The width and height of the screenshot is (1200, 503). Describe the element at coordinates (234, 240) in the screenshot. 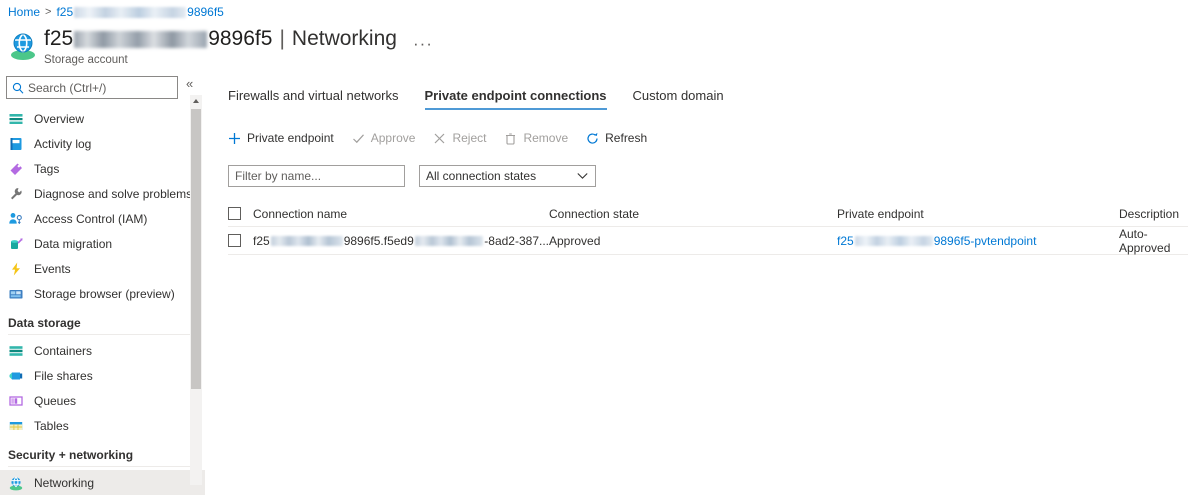

I see `row-checkbox` at that location.